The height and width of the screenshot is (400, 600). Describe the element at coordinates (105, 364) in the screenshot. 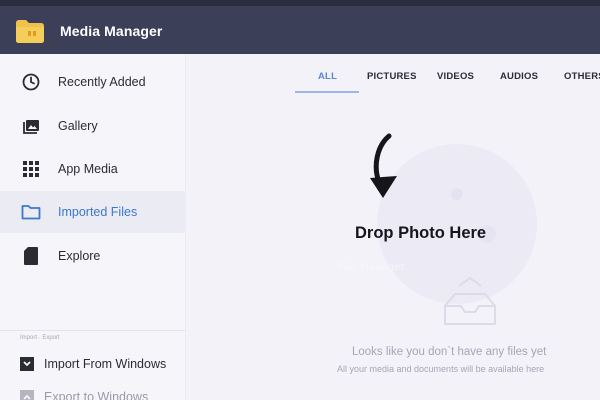

I see `import-label: Import From Windows` at that location.